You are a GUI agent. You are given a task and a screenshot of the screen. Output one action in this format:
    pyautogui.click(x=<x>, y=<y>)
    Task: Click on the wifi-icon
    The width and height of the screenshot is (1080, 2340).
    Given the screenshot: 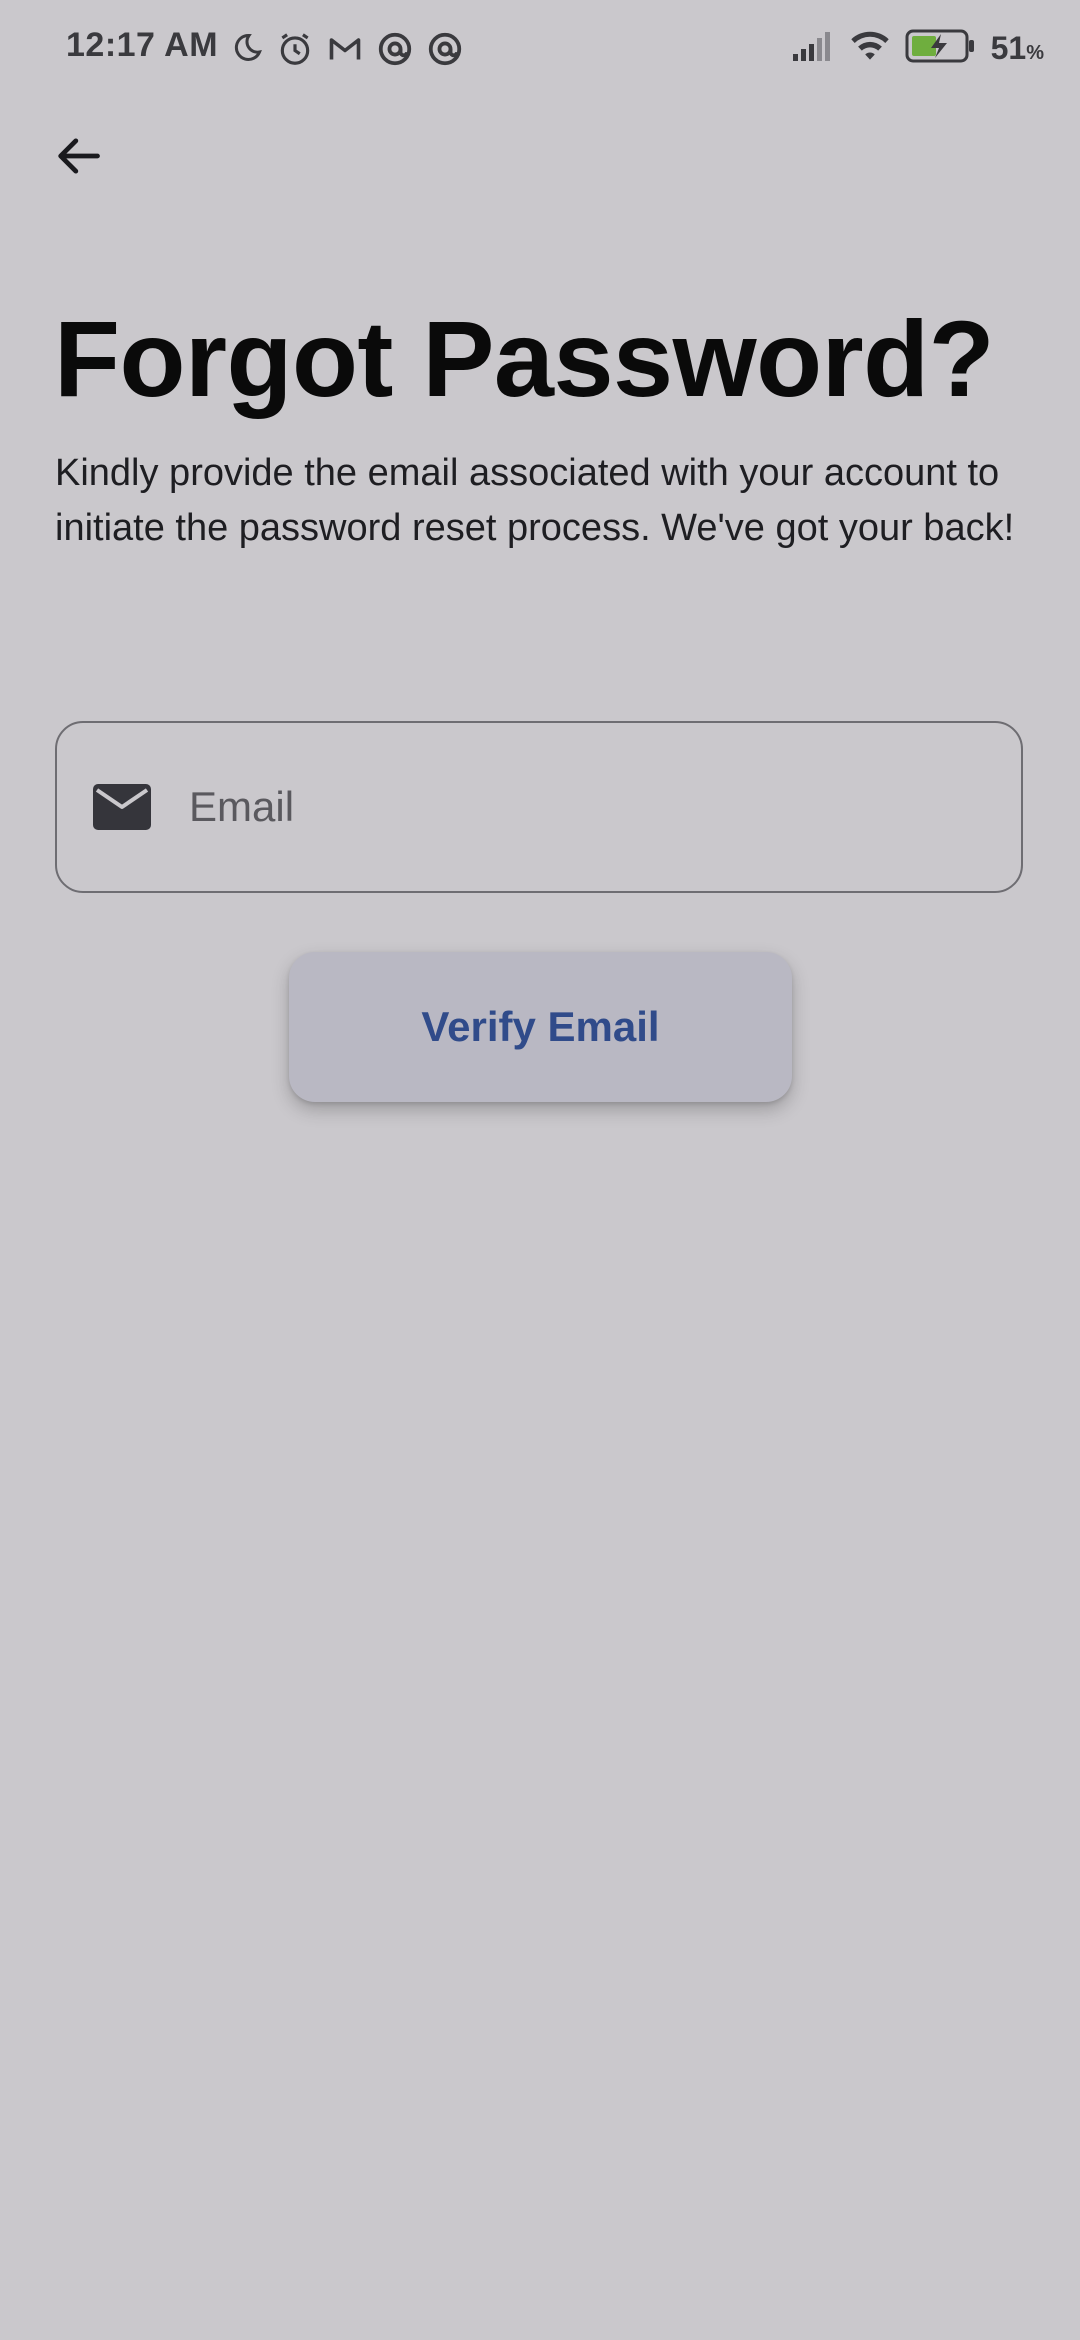 What is the action you would take?
    pyautogui.click(x=870, y=48)
    